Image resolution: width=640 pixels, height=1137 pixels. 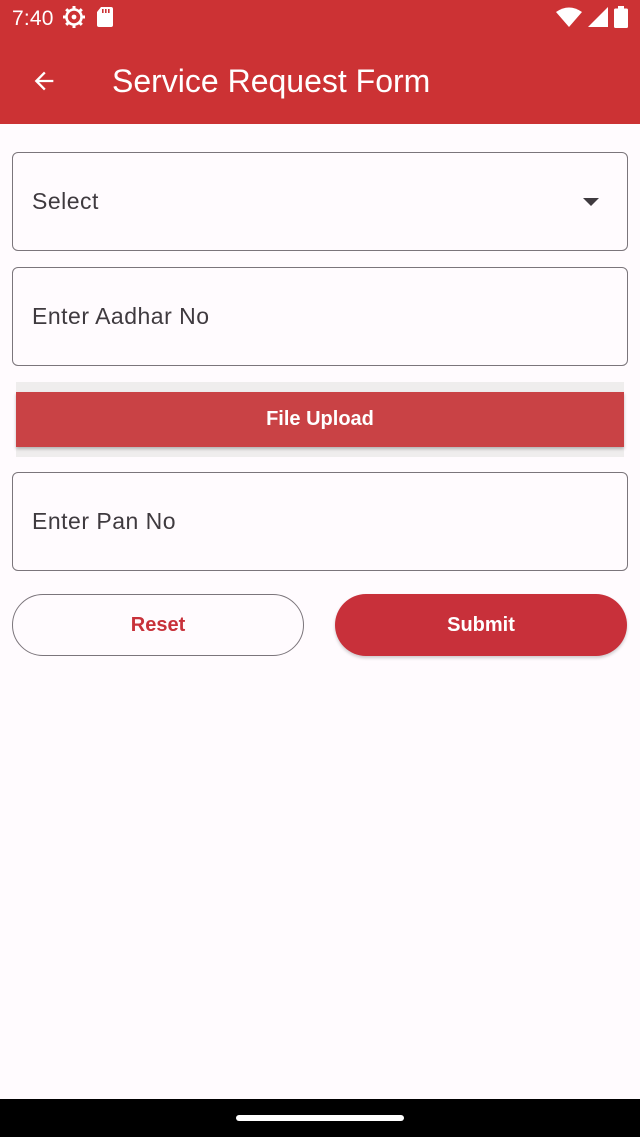 What do you see at coordinates (105, 19) in the screenshot?
I see `sd-card-icon` at bounding box center [105, 19].